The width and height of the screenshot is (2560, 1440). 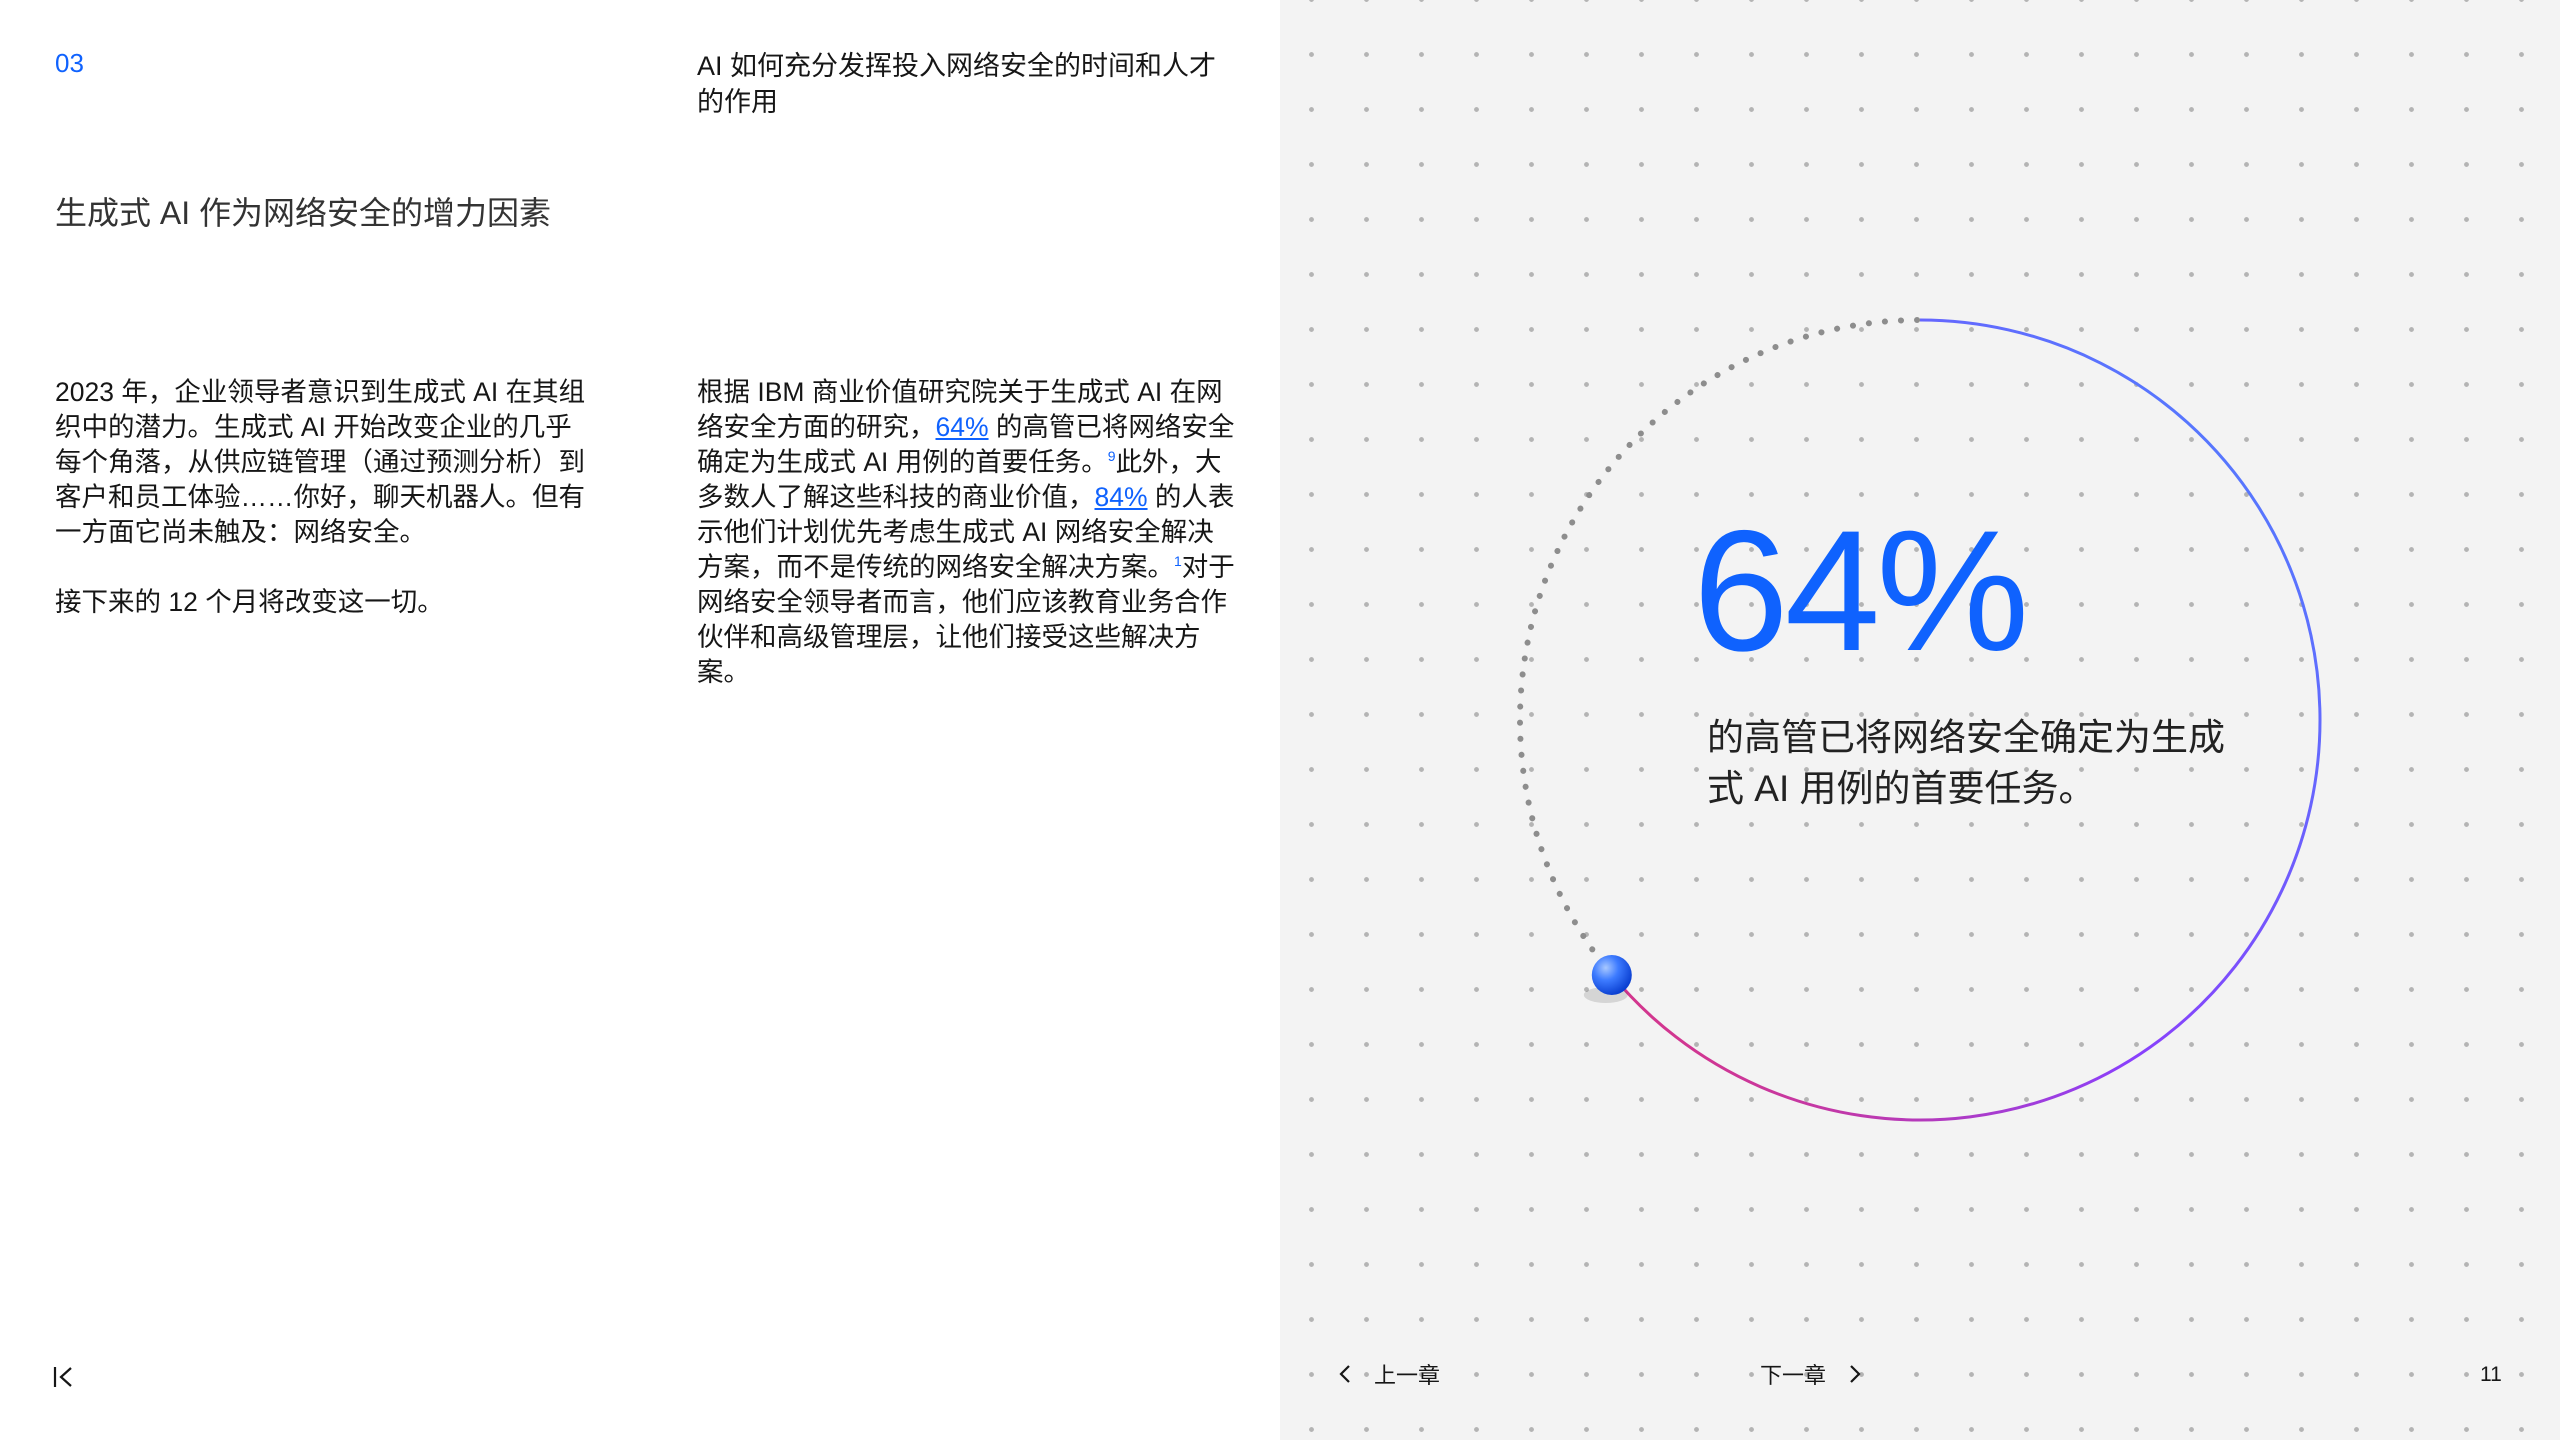 What do you see at coordinates (303, 213) in the screenshot?
I see `section-title: 生成式 AI 作为网络安全的增力因素` at bounding box center [303, 213].